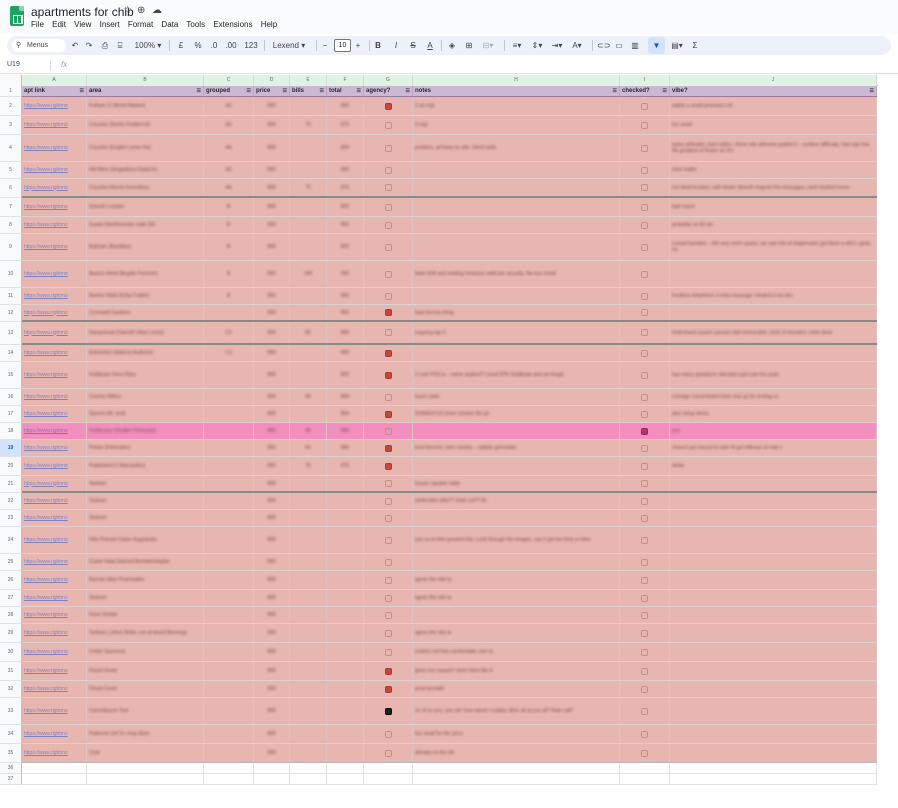 Image resolution: width=898 pixels, height=808 pixels. Describe the element at coordinates (11, 779) in the screenshot. I see `row-number: 37` at that location.